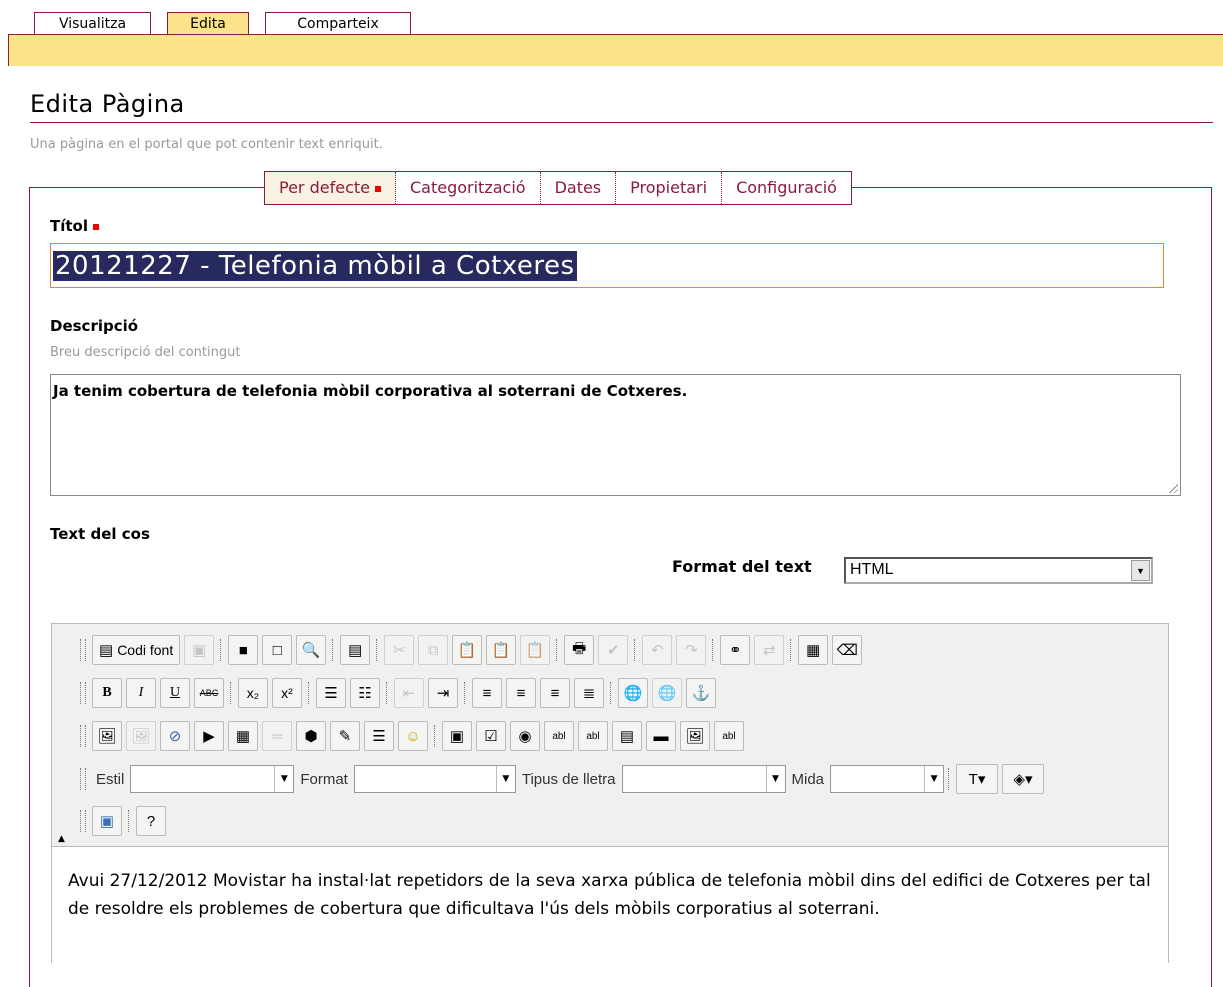  What do you see at coordinates (212, 779) in the screenshot?
I see `style-combo: ▼` at bounding box center [212, 779].